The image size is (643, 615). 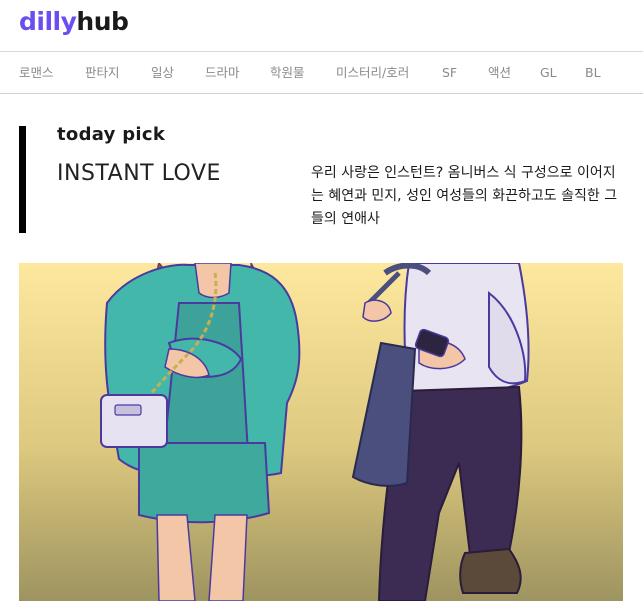 What do you see at coordinates (321, 26) in the screenshot?
I see `site-header: dillyhub` at bounding box center [321, 26].